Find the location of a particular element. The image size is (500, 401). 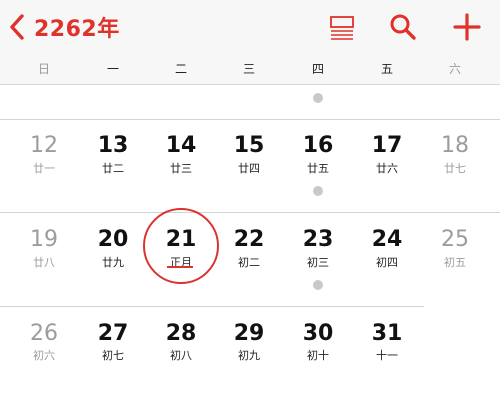

day-cell-29: 29 初九 is located at coordinates (249, 361).